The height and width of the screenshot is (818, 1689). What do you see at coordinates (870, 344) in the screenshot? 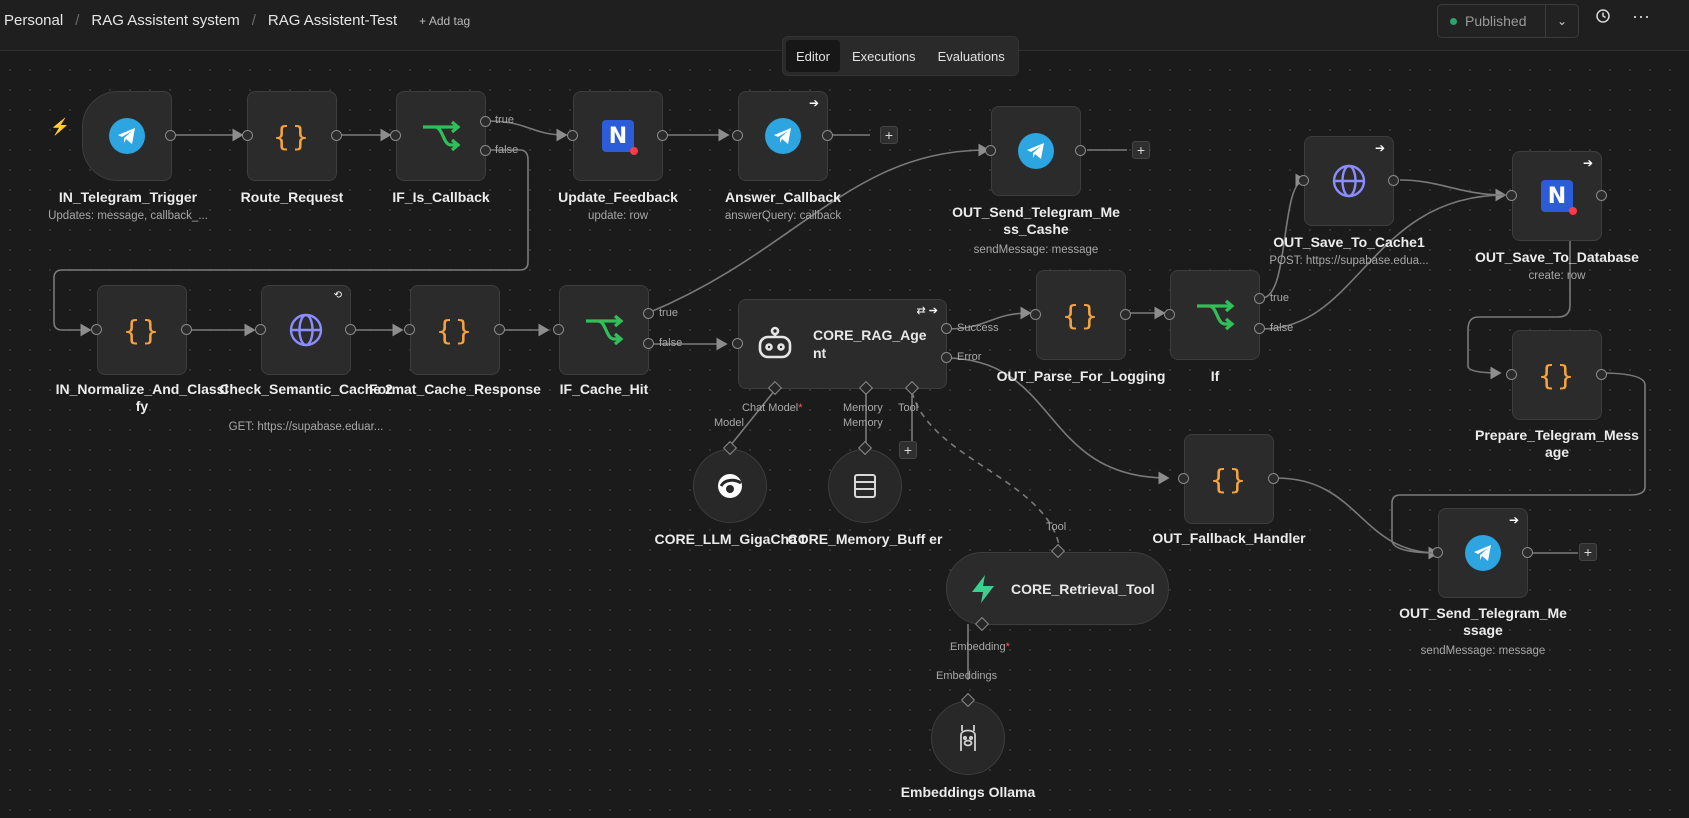
I see `agent-label: CORE_RAG_Age nt` at bounding box center [870, 344].